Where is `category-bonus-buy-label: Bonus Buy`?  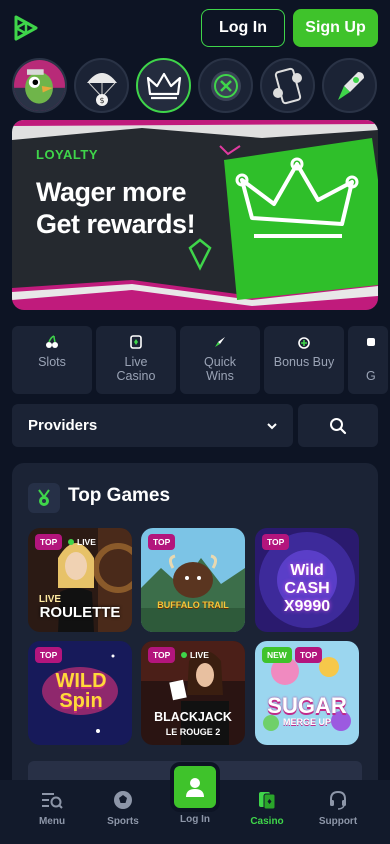
category-bonus-buy-label: Bonus Buy is located at coordinates (304, 362).